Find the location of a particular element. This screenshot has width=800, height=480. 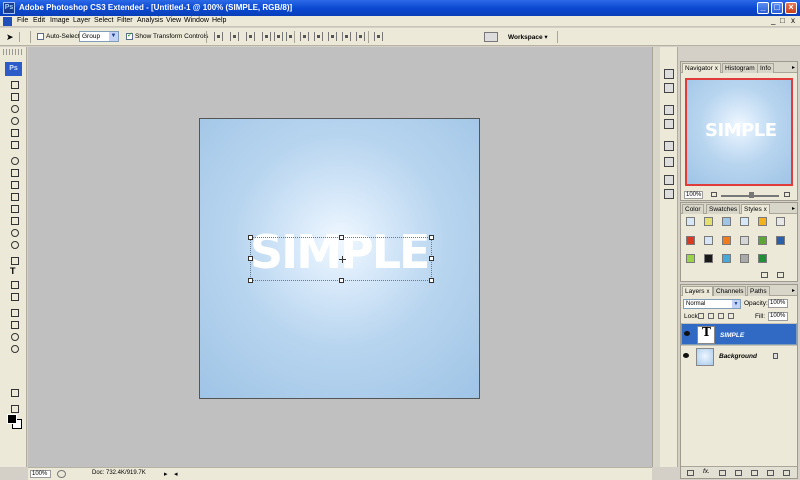

menu-analysis: Analysis is located at coordinates (150, 20).